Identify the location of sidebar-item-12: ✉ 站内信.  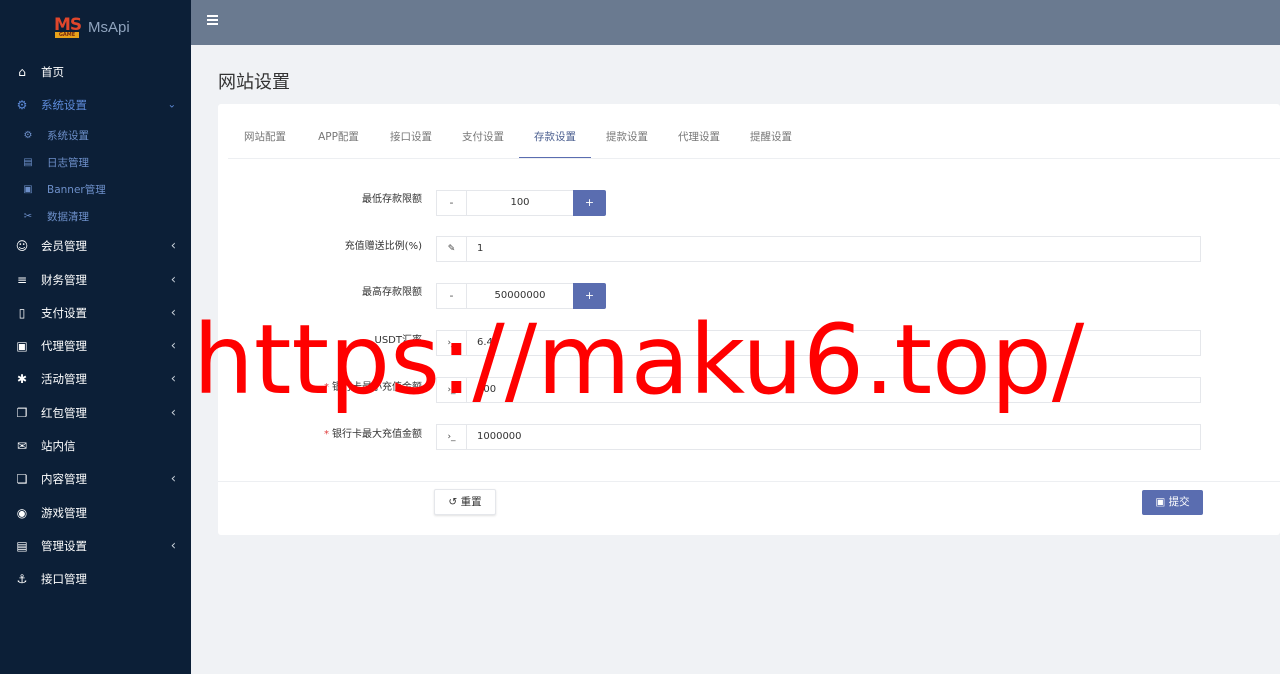
(95, 445).